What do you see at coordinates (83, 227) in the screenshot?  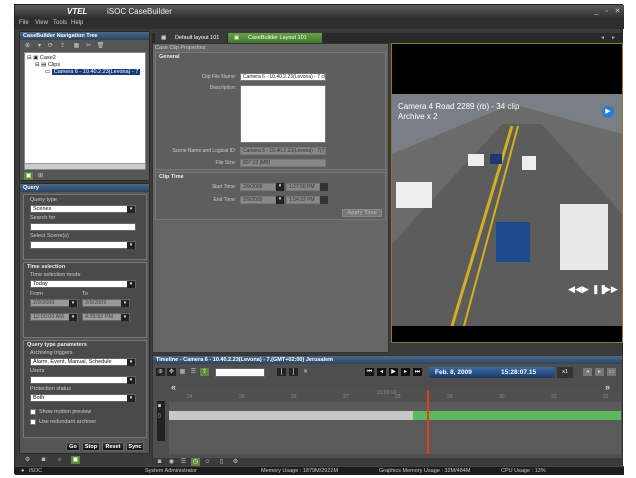 I see `search-input` at bounding box center [83, 227].